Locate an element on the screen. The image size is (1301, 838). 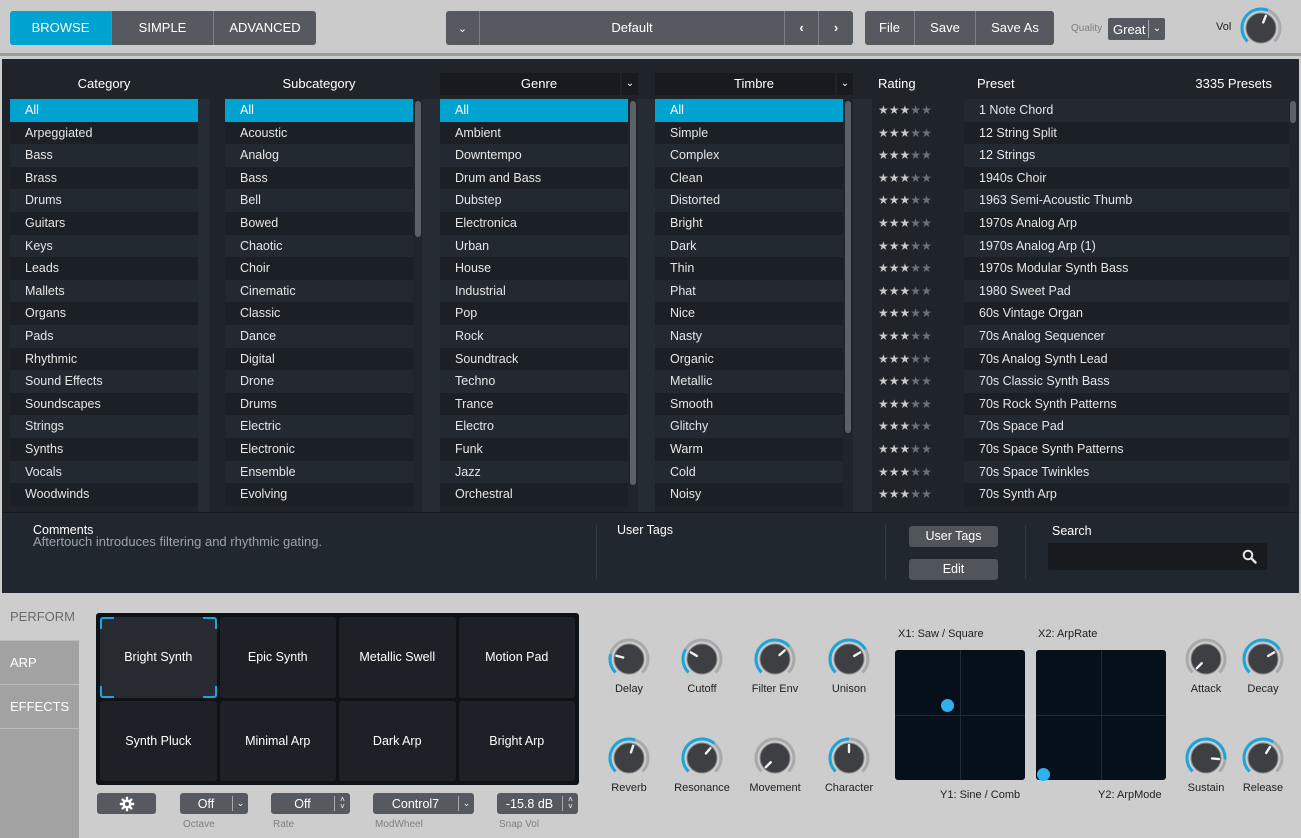
subcategory-item: Bass is located at coordinates (319, 178).